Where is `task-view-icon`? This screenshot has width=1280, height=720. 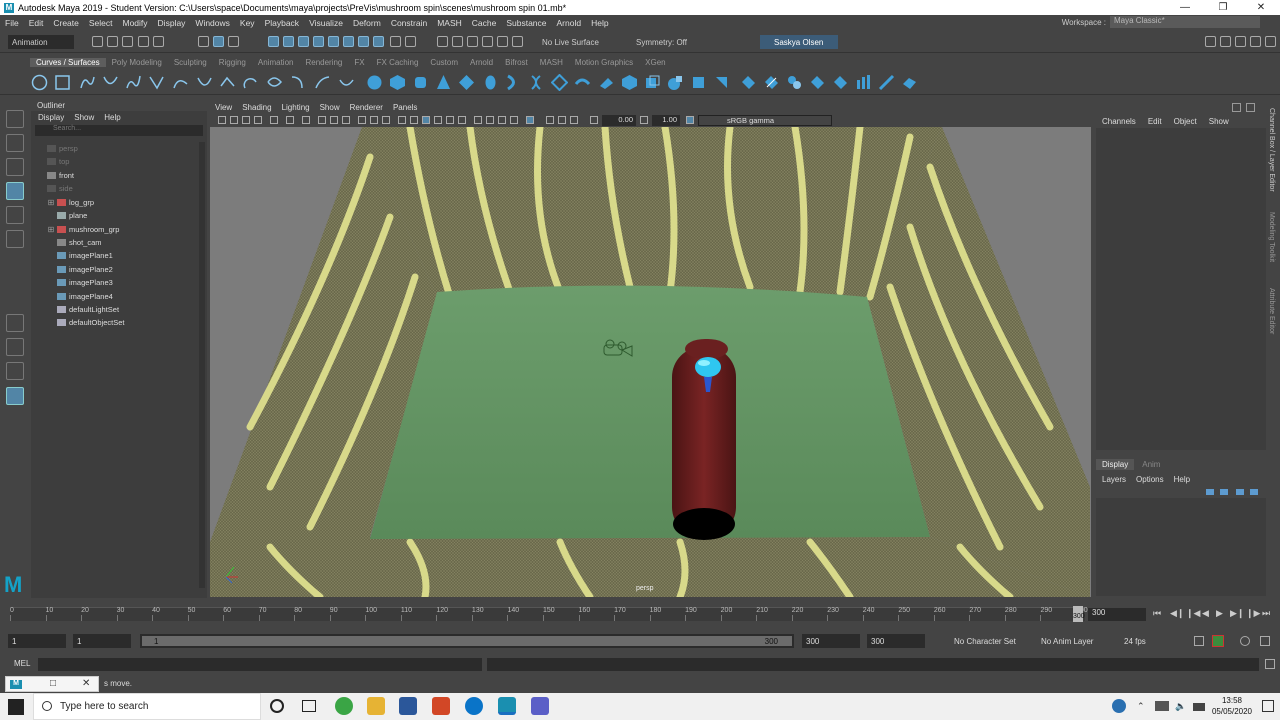
task-view-icon is located at coordinates (309, 706).